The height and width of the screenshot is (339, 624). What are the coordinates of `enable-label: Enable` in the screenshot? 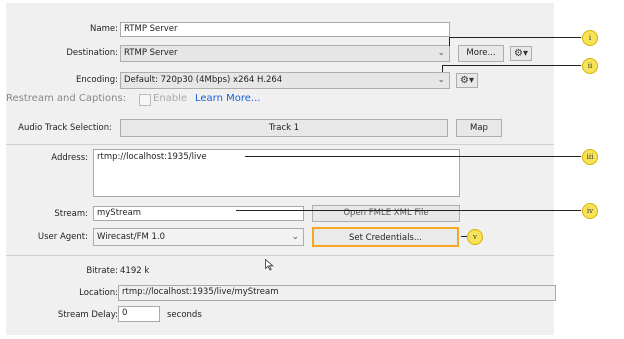 It's located at (170, 98).